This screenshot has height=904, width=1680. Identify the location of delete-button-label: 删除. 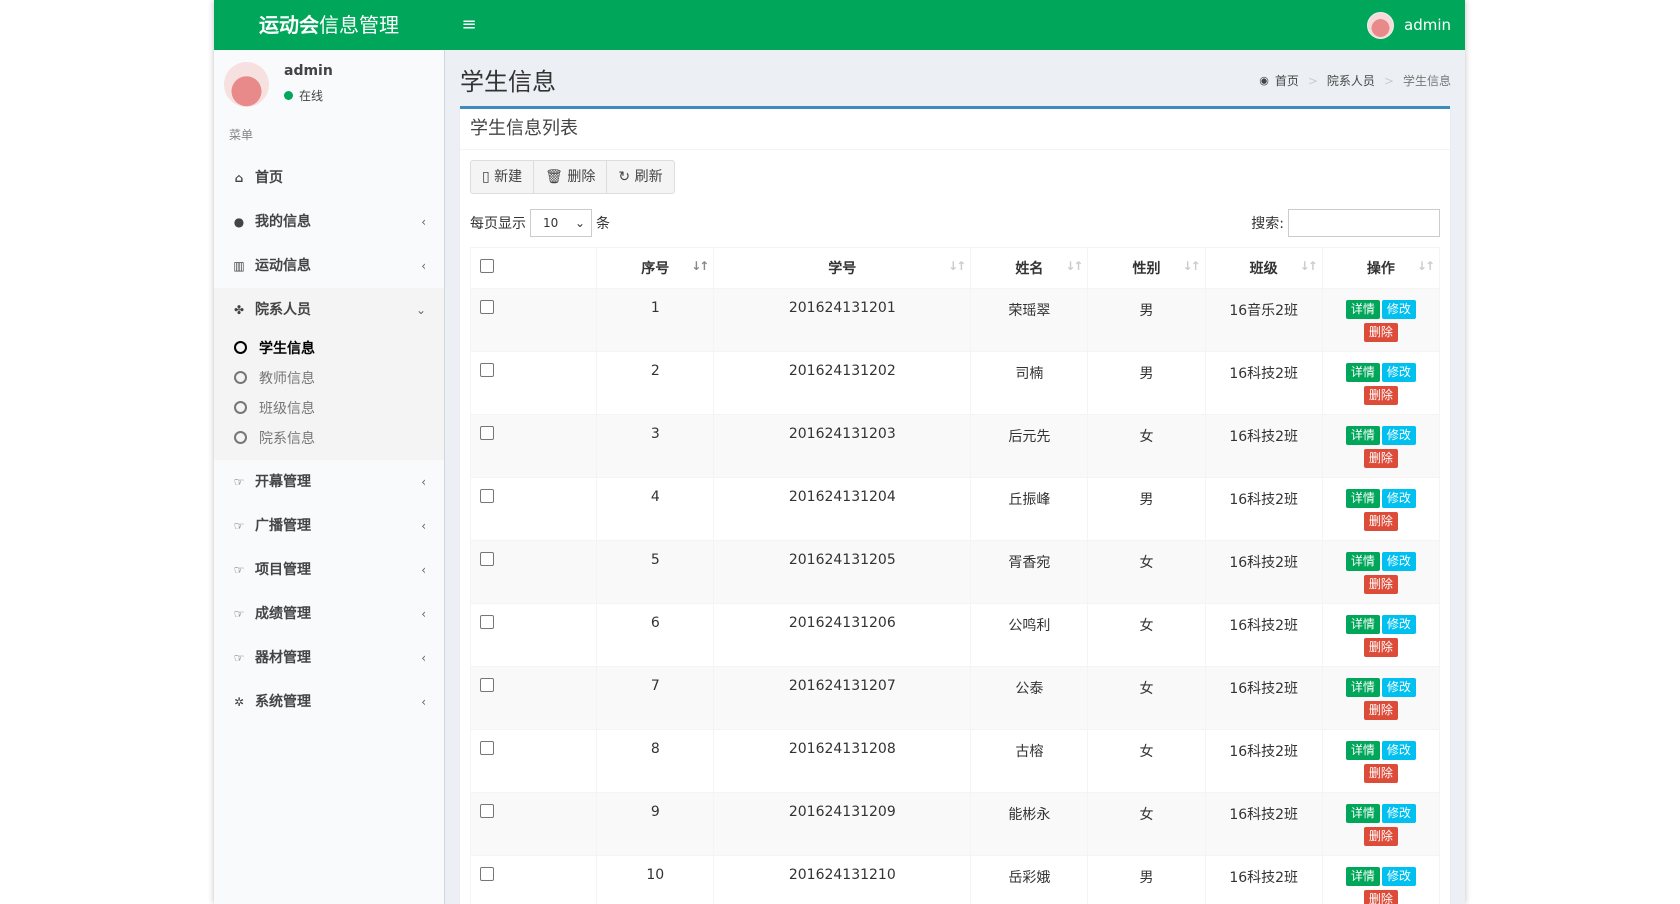
(581, 177).